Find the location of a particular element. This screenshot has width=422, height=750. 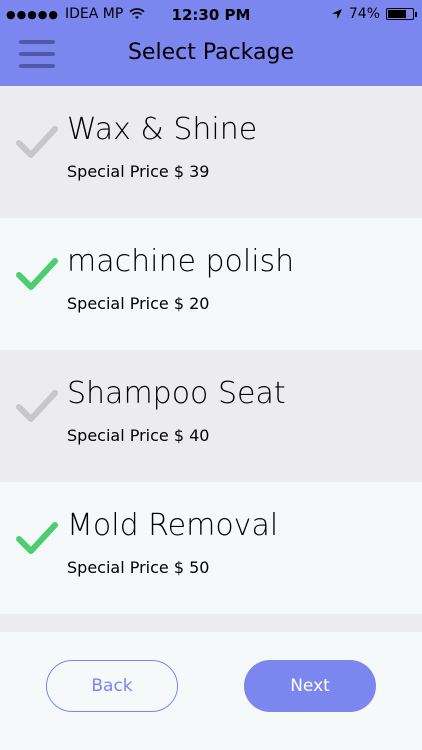

battery-icon is located at coordinates (401, 14).